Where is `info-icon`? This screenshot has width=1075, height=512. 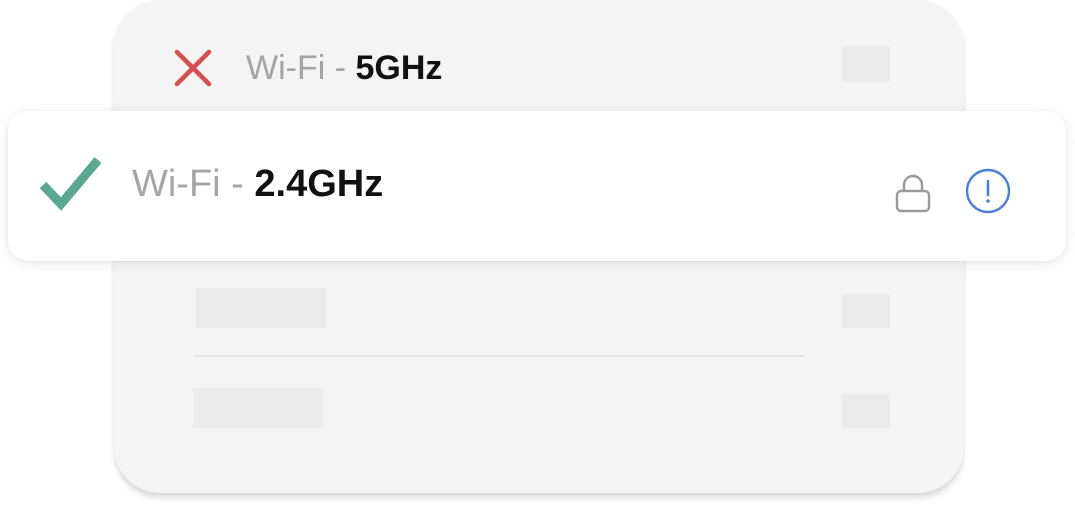
info-icon is located at coordinates (988, 191).